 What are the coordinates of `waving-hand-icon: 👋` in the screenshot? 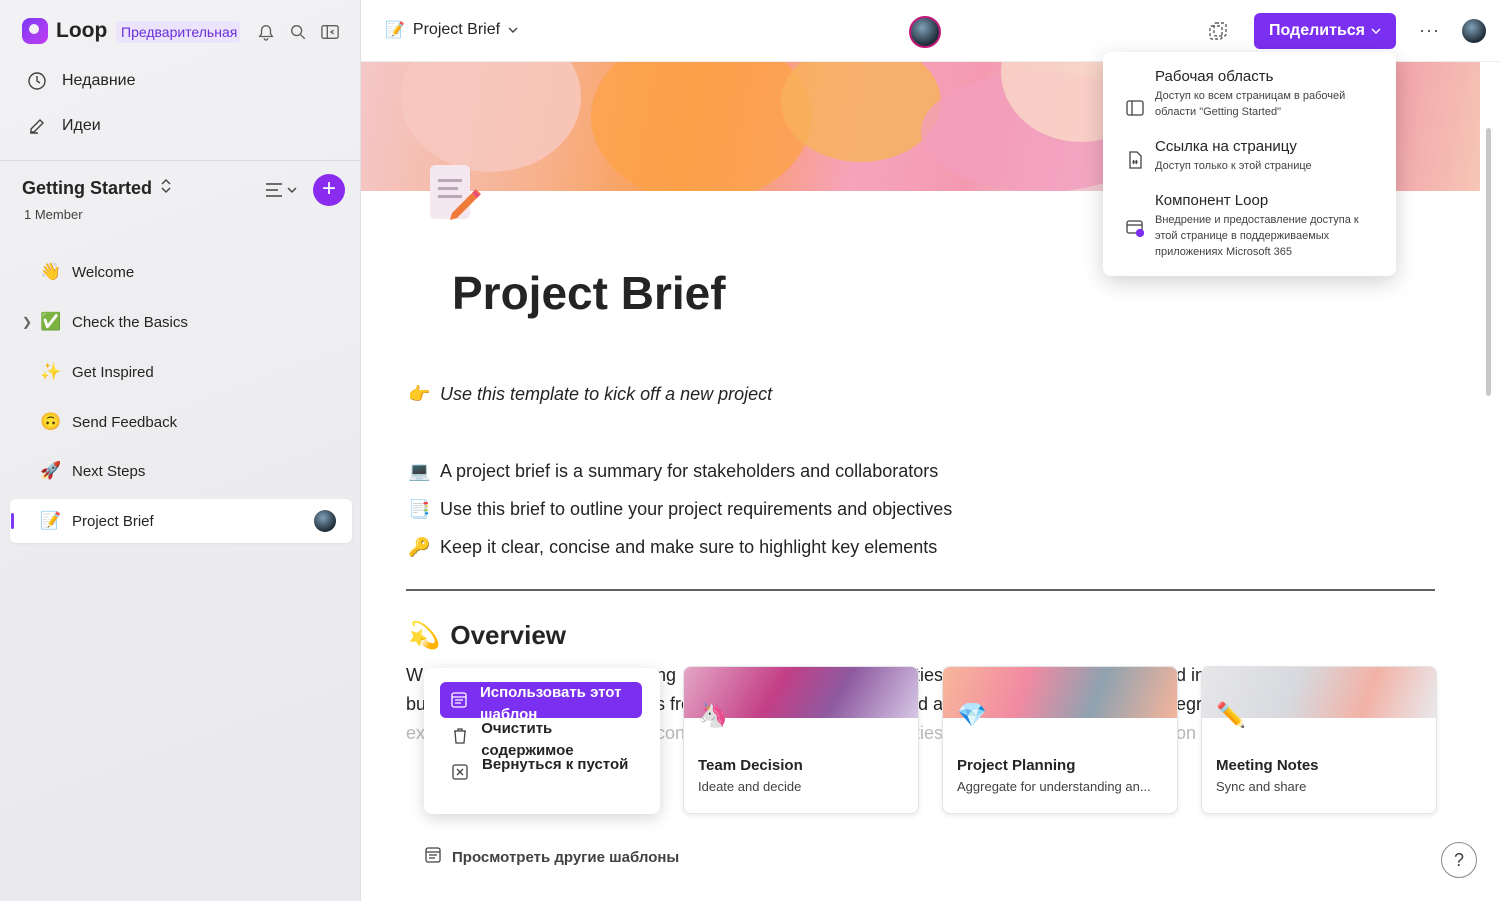 It's located at (51, 271).